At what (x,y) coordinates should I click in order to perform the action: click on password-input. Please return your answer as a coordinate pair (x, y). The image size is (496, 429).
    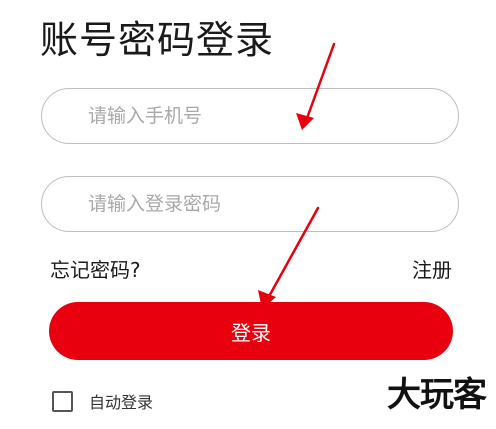
    Looking at the image, I should click on (258, 204).